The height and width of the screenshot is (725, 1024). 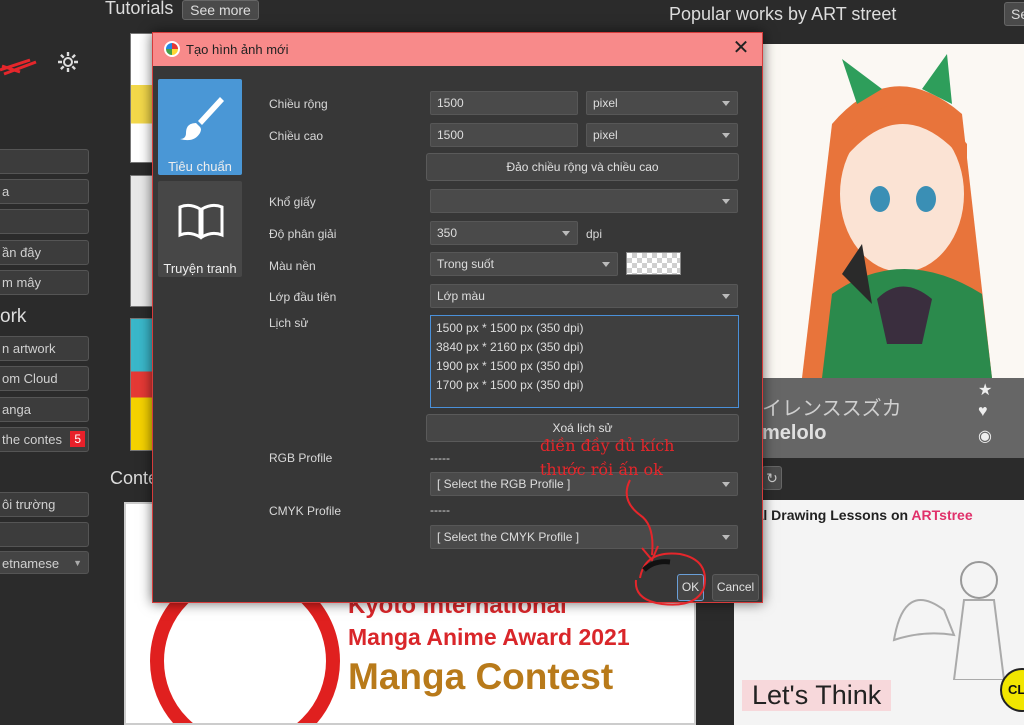 I want to click on language-label: etnamese, so click(x=31, y=563).